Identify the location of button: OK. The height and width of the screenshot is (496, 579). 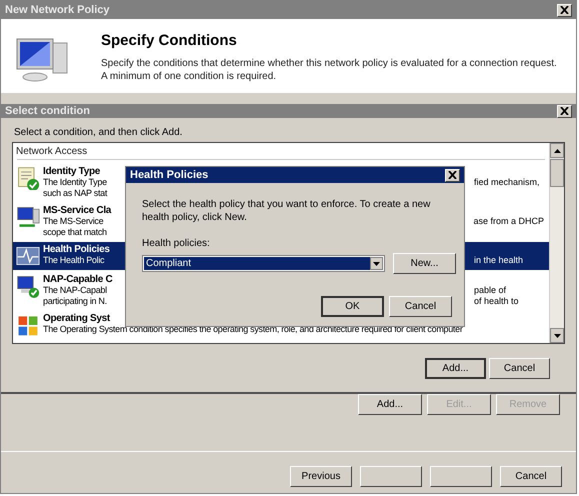
(352, 306).